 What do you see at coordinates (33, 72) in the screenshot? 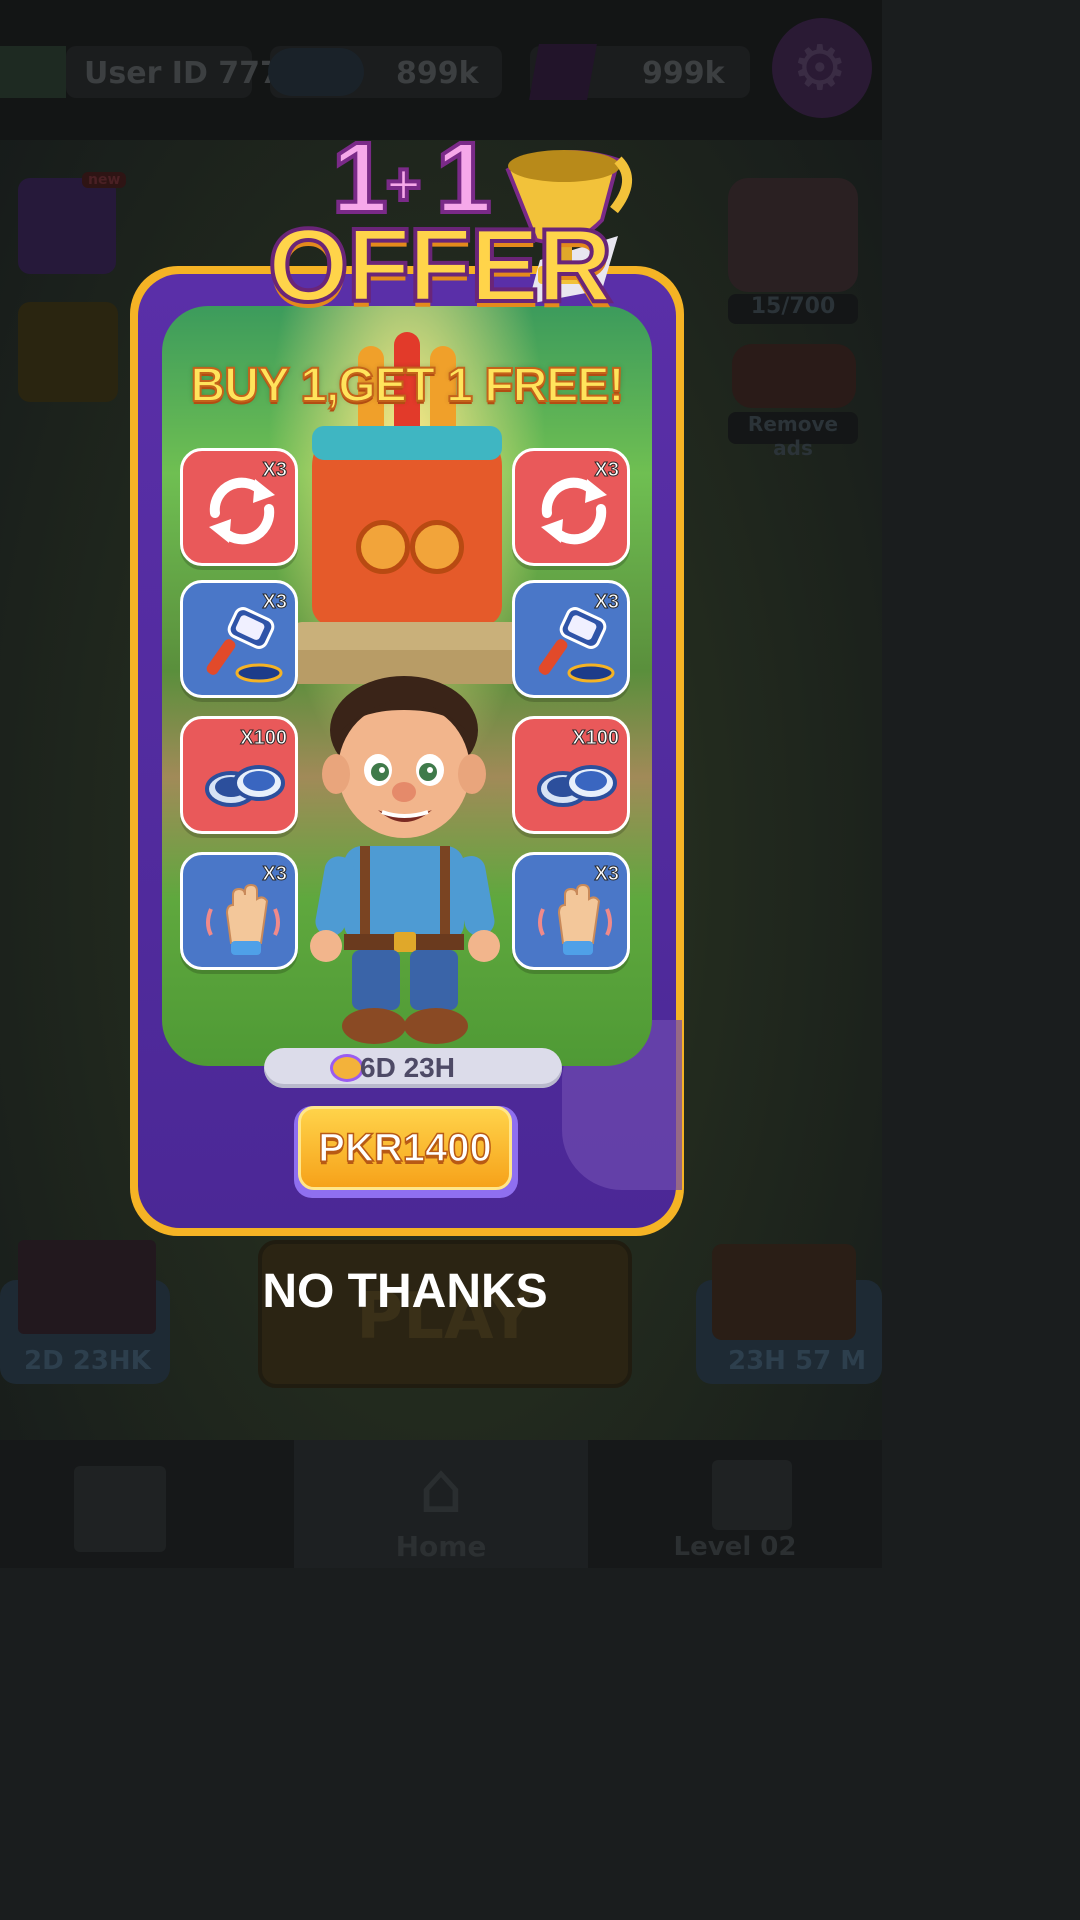
I see `avatar` at bounding box center [33, 72].